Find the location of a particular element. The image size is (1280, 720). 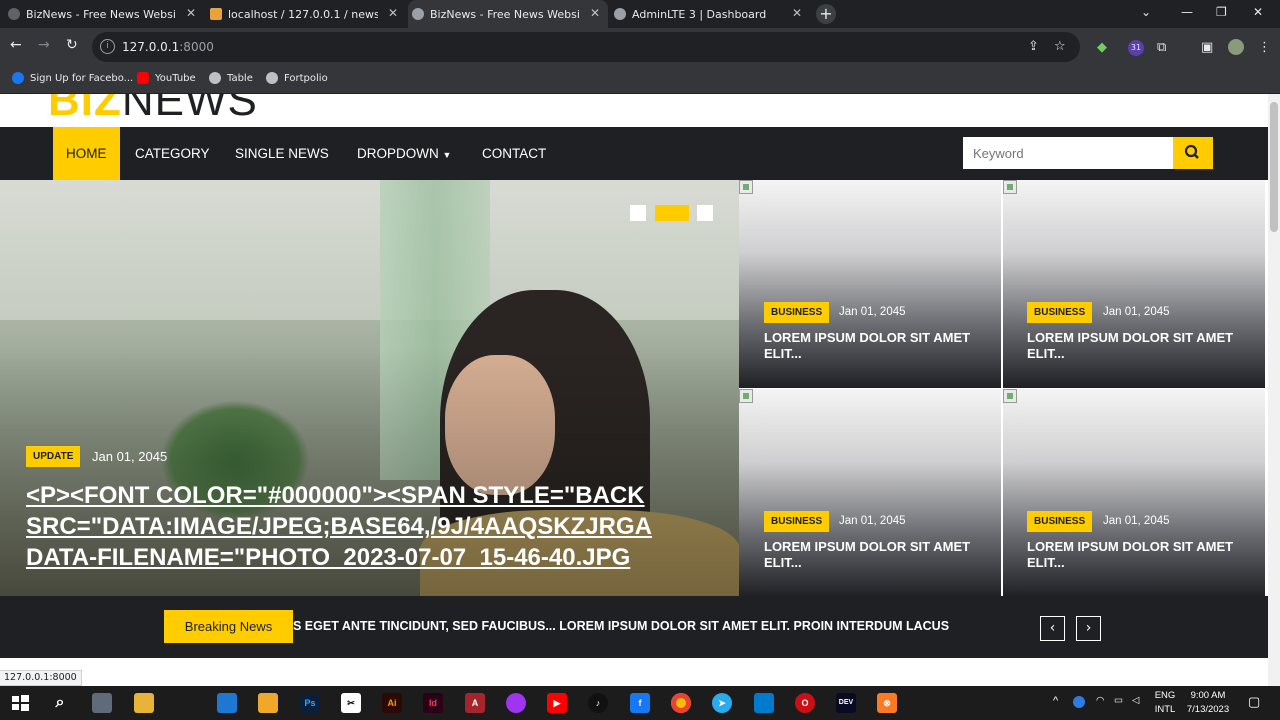

search-icon: ⌕ is located at coordinates (60, 703).